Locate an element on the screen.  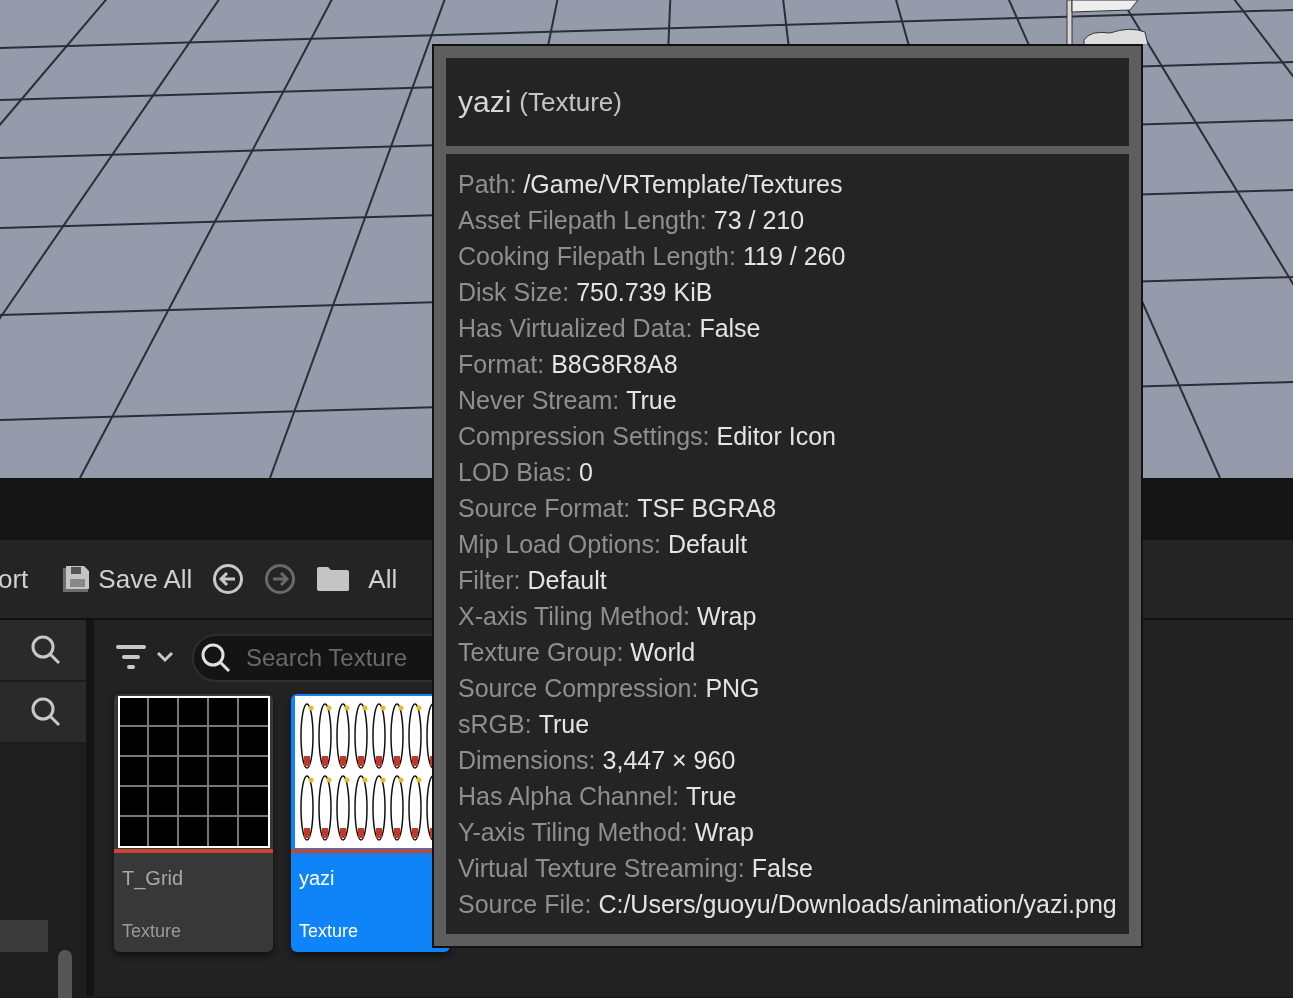
property-label: Dimensions: is located at coordinates (527, 760).